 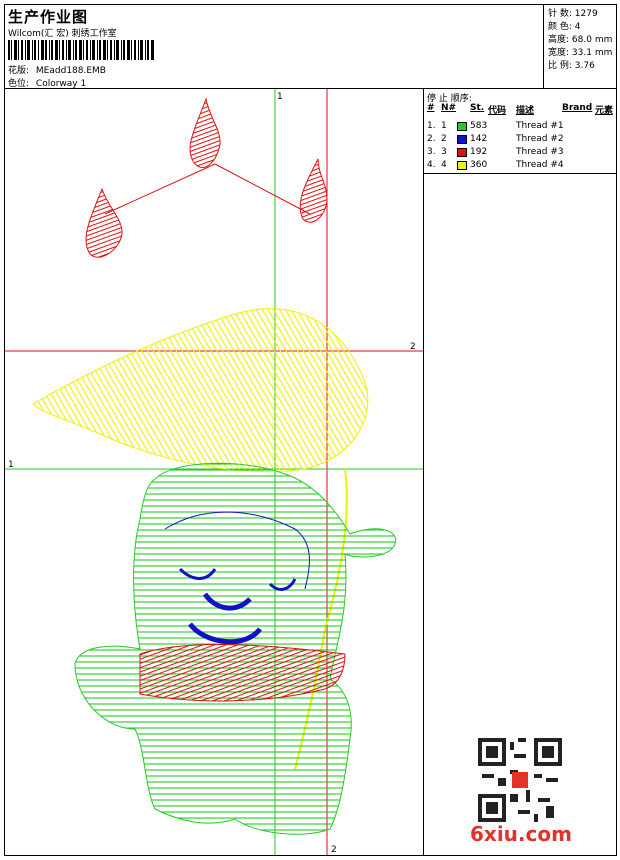 What do you see at coordinates (520, 127) in the screenshot?
I see `table-row: 1. 1 583 Thread #1` at bounding box center [520, 127].